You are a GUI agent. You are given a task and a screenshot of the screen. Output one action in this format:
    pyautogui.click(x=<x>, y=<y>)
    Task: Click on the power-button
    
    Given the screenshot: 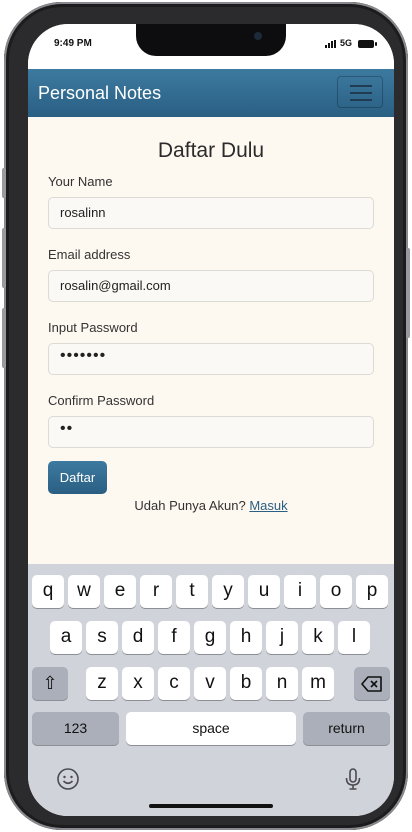 What is the action you would take?
    pyautogui.click(x=408, y=293)
    